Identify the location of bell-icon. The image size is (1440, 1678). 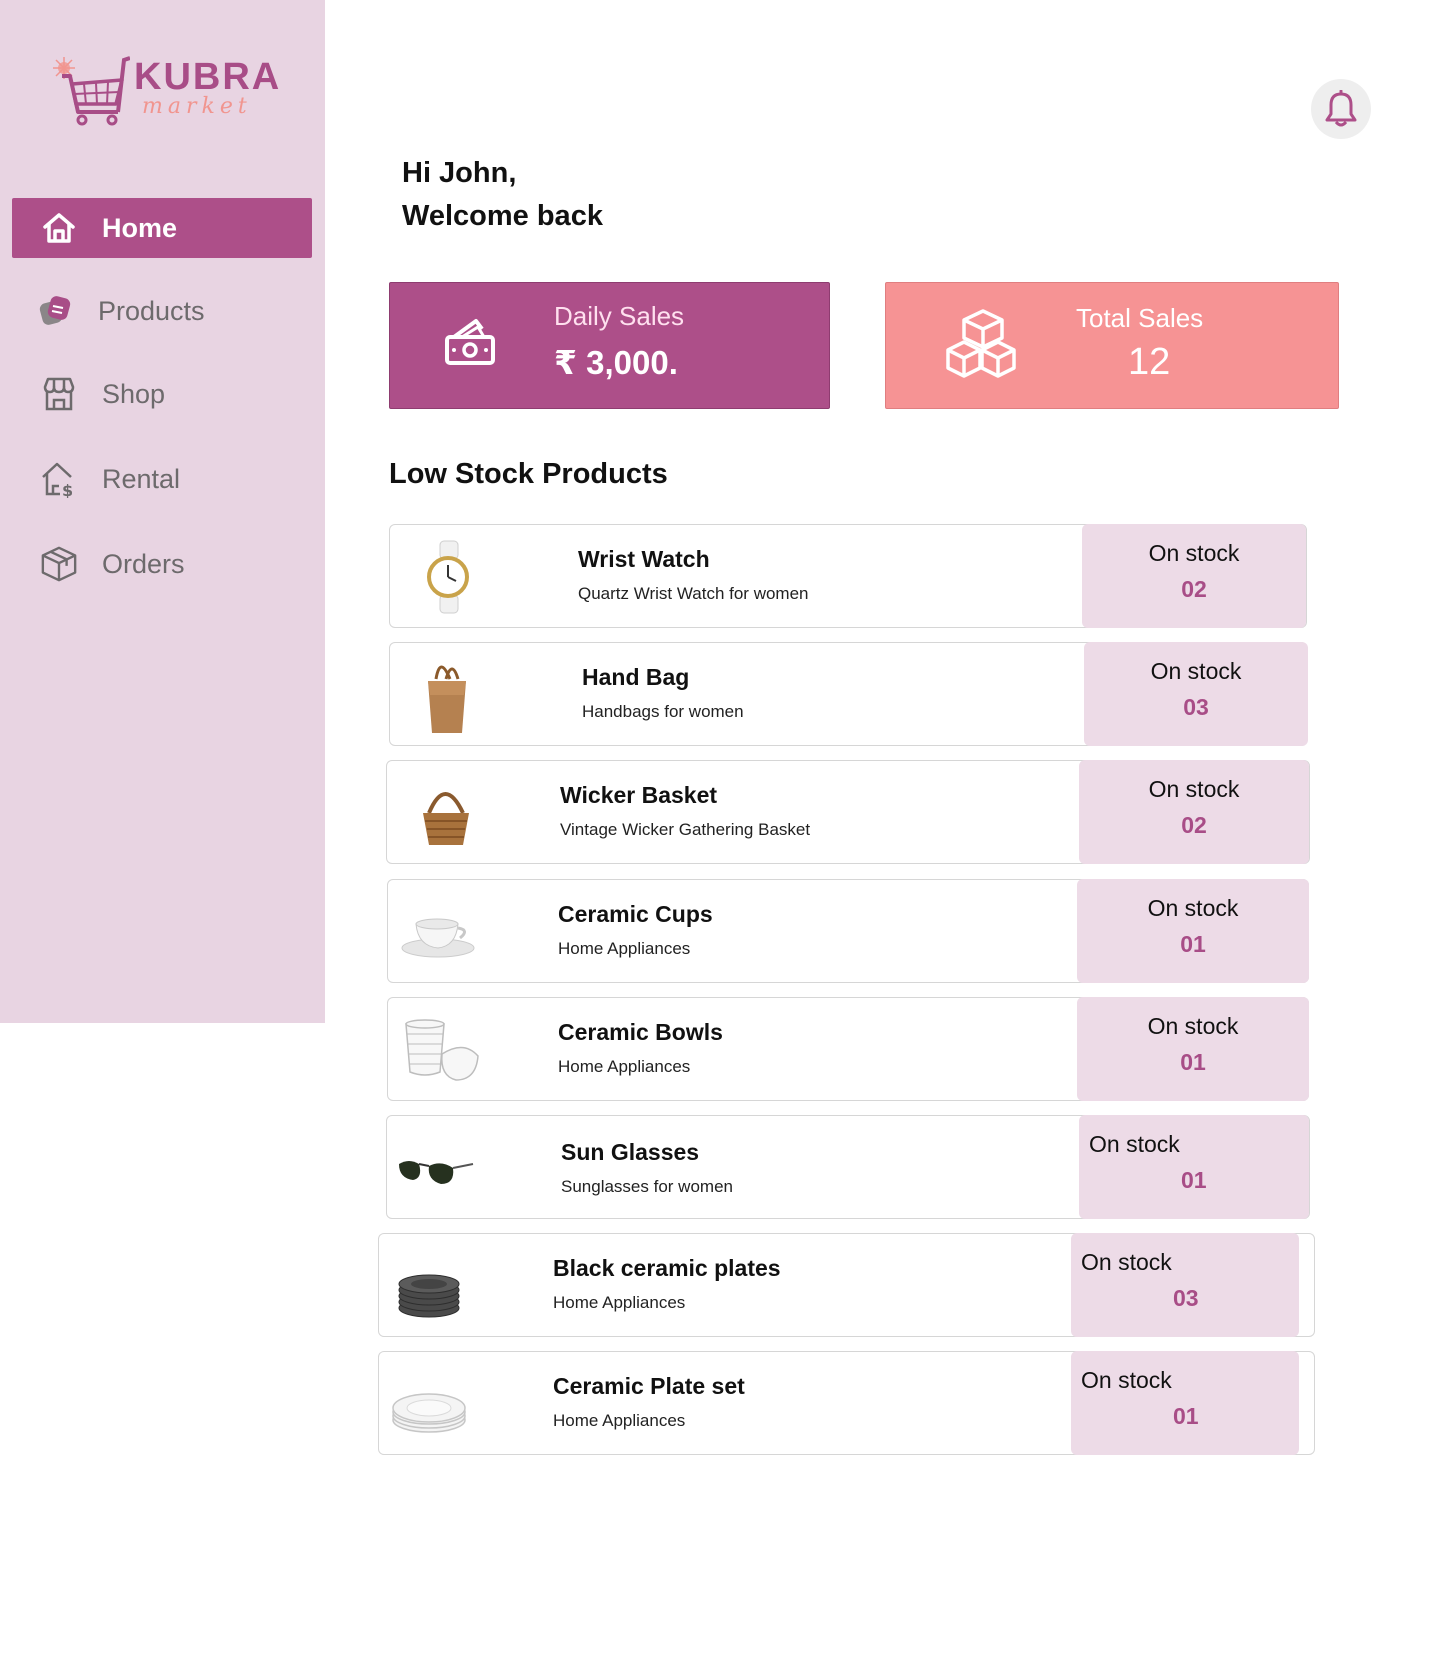
(1341, 108).